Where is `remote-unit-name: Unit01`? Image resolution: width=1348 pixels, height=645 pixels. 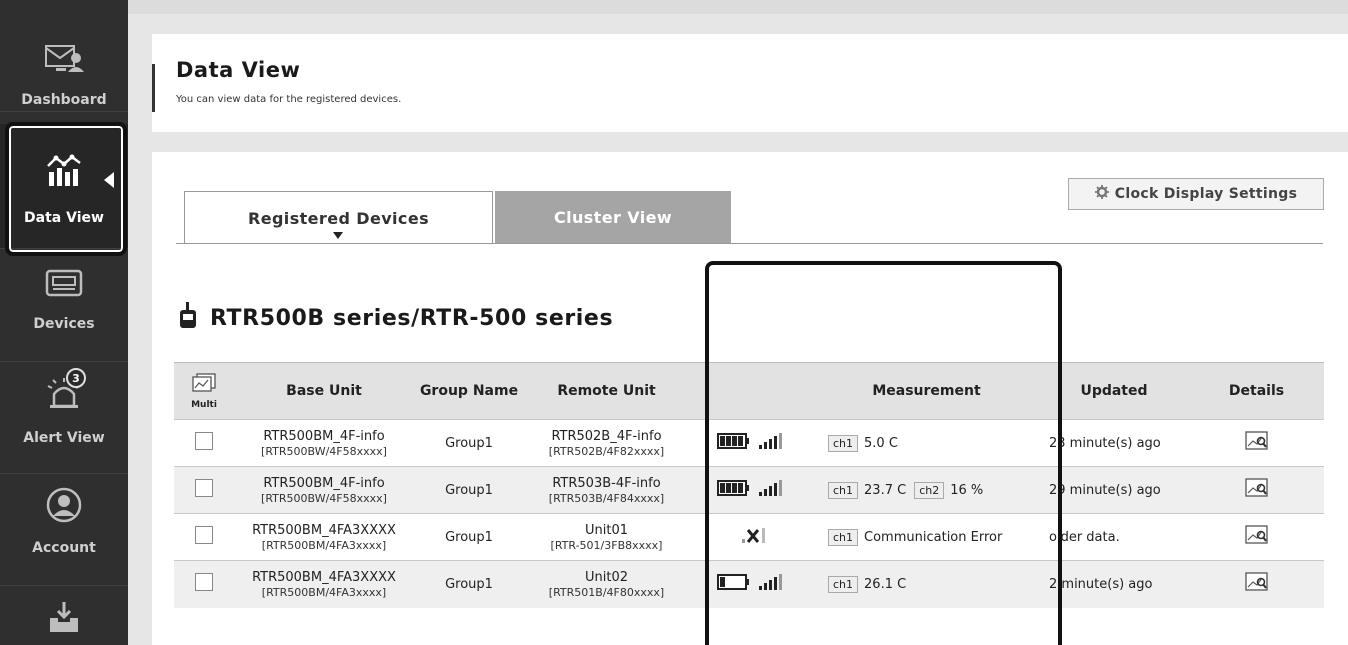 remote-unit-name: Unit01 is located at coordinates (606, 530).